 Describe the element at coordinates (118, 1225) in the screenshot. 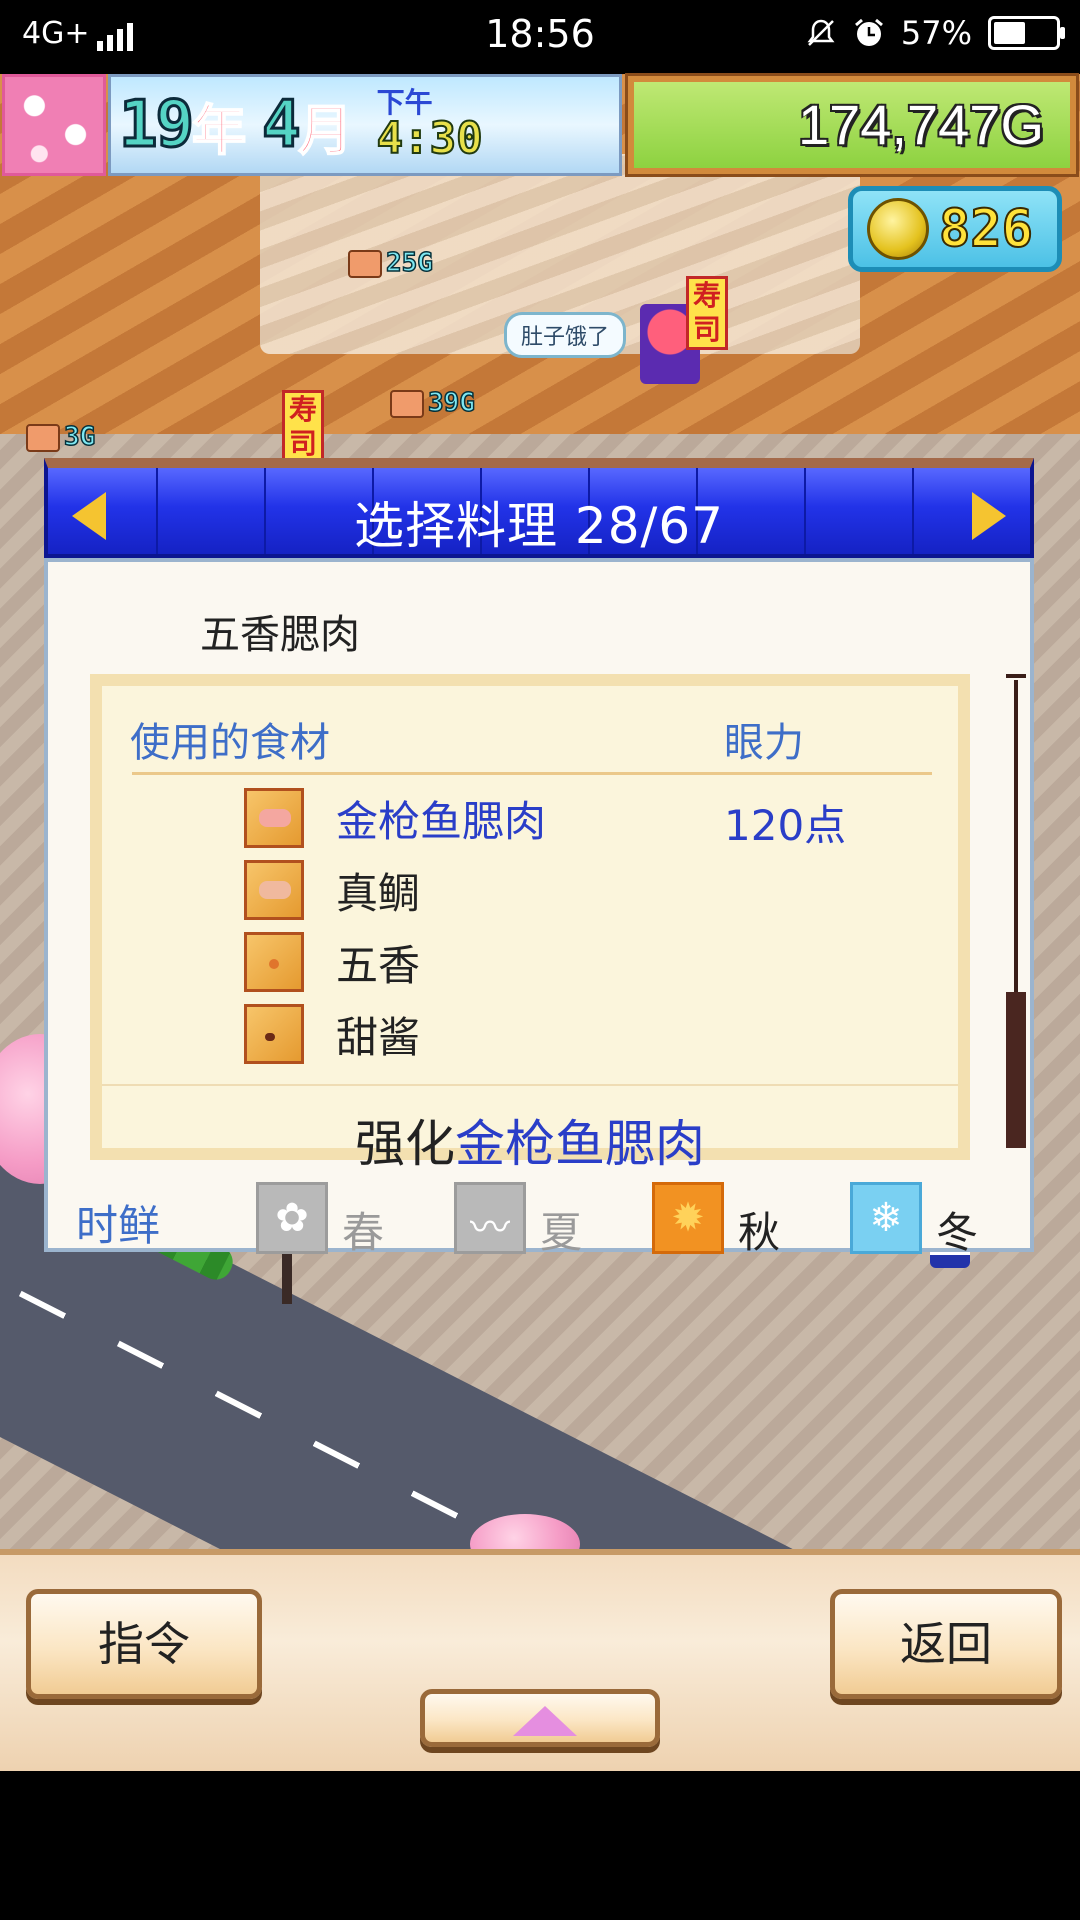

I see `season-label: 时鲜` at that location.